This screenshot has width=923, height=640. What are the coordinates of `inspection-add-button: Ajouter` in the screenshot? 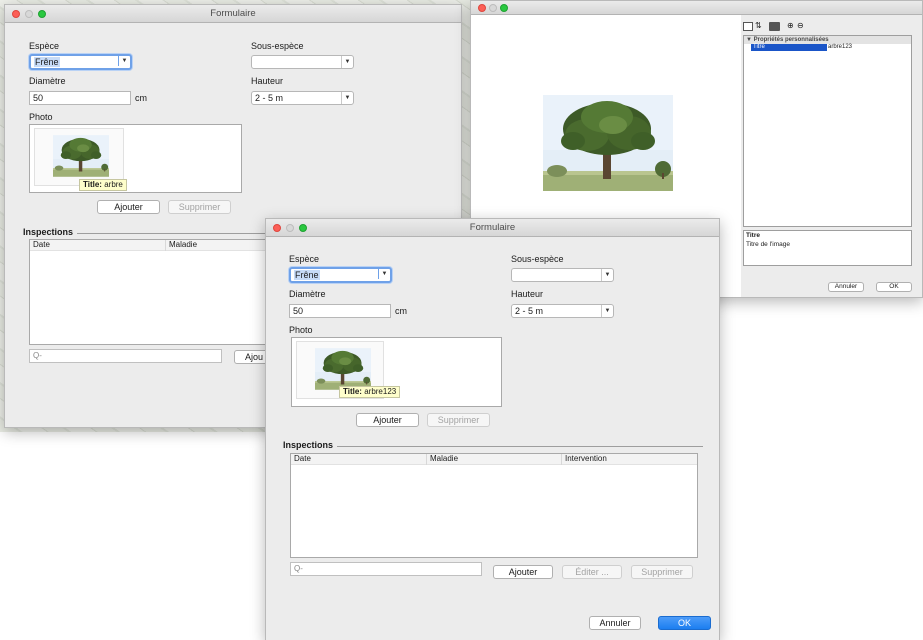 It's located at (523, 572).